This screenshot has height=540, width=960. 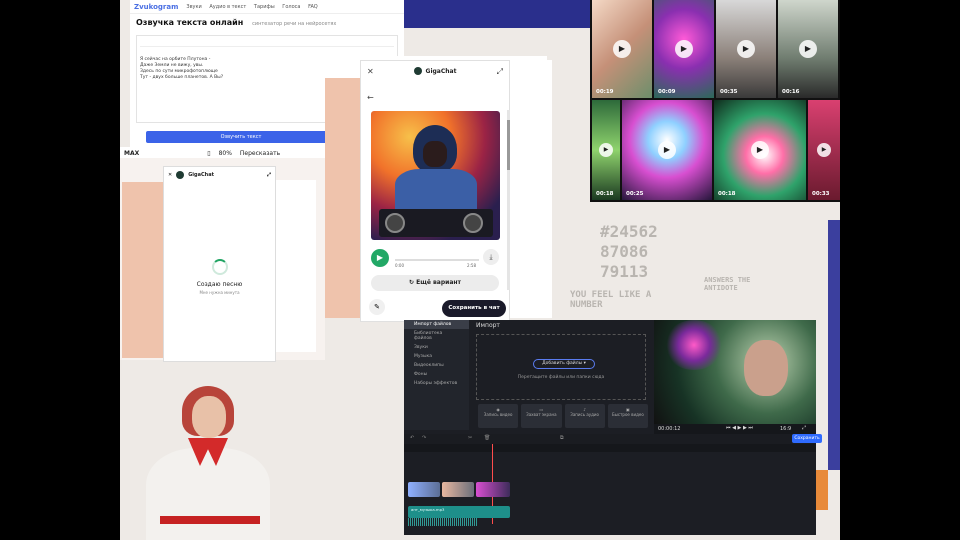 What do you see at coordinates (622, 49) in the screenshot?
I see `video-thumbnail: ▶ 00:19` at bounding box center [622, 49].